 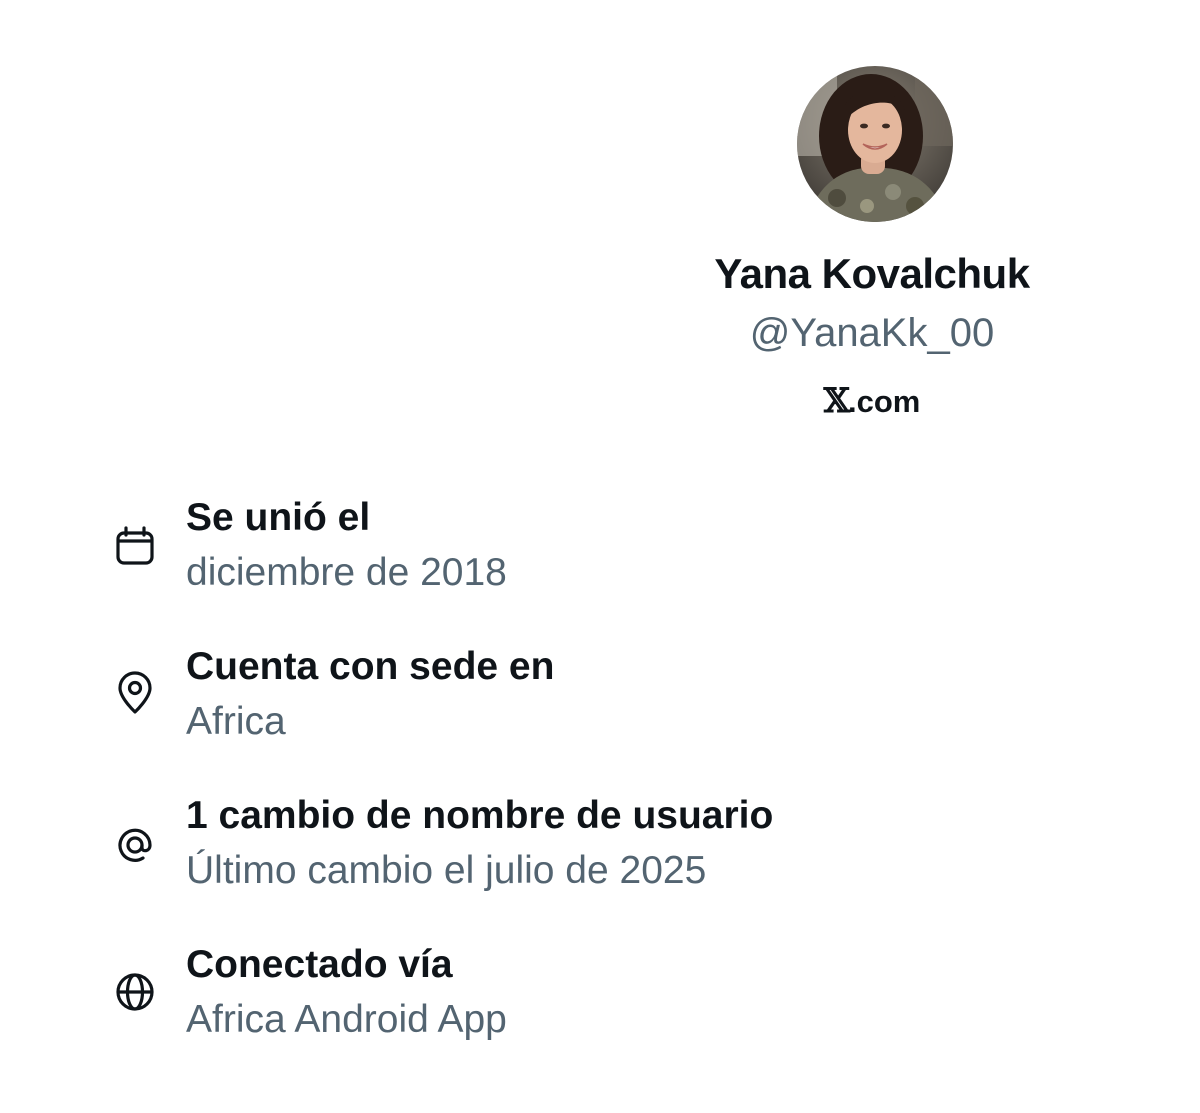 I want to click on info-title: Cuenta con sede en, so click(x=370, y=666).